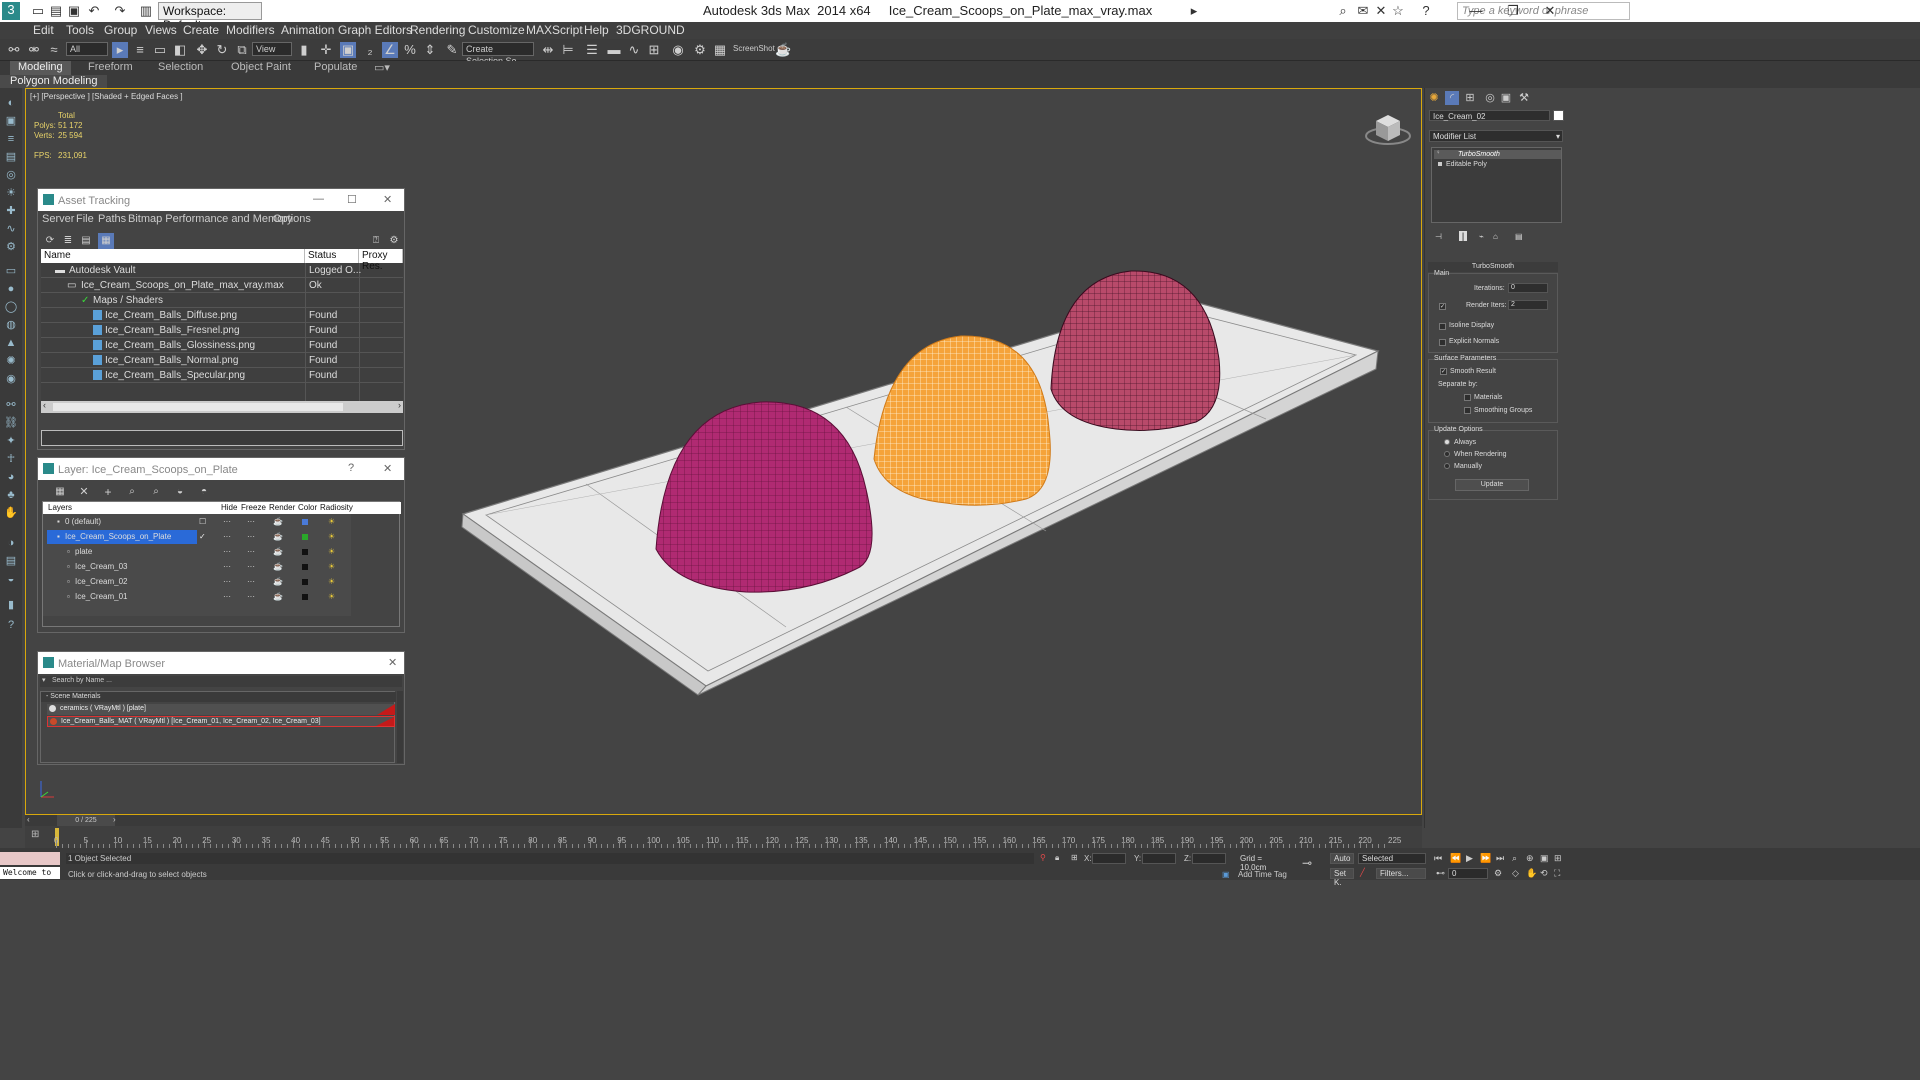  What do you see at coordinates (202, 536) in the screenshot?
I see `current-layer-check-icon: ✓` at bounding box center [202, 536].